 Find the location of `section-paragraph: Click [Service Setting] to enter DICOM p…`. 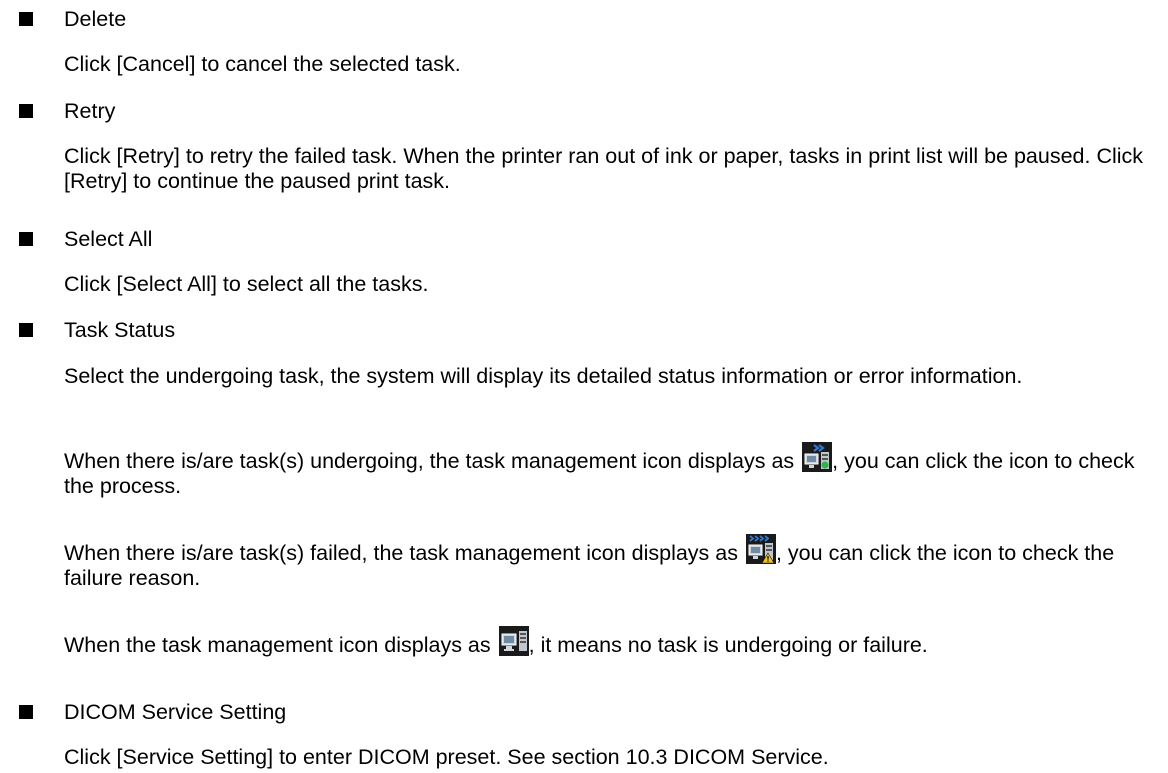

section-paragraph: Click [Service Setting] to enter DICOM p… is located at coordinates (446, 757).